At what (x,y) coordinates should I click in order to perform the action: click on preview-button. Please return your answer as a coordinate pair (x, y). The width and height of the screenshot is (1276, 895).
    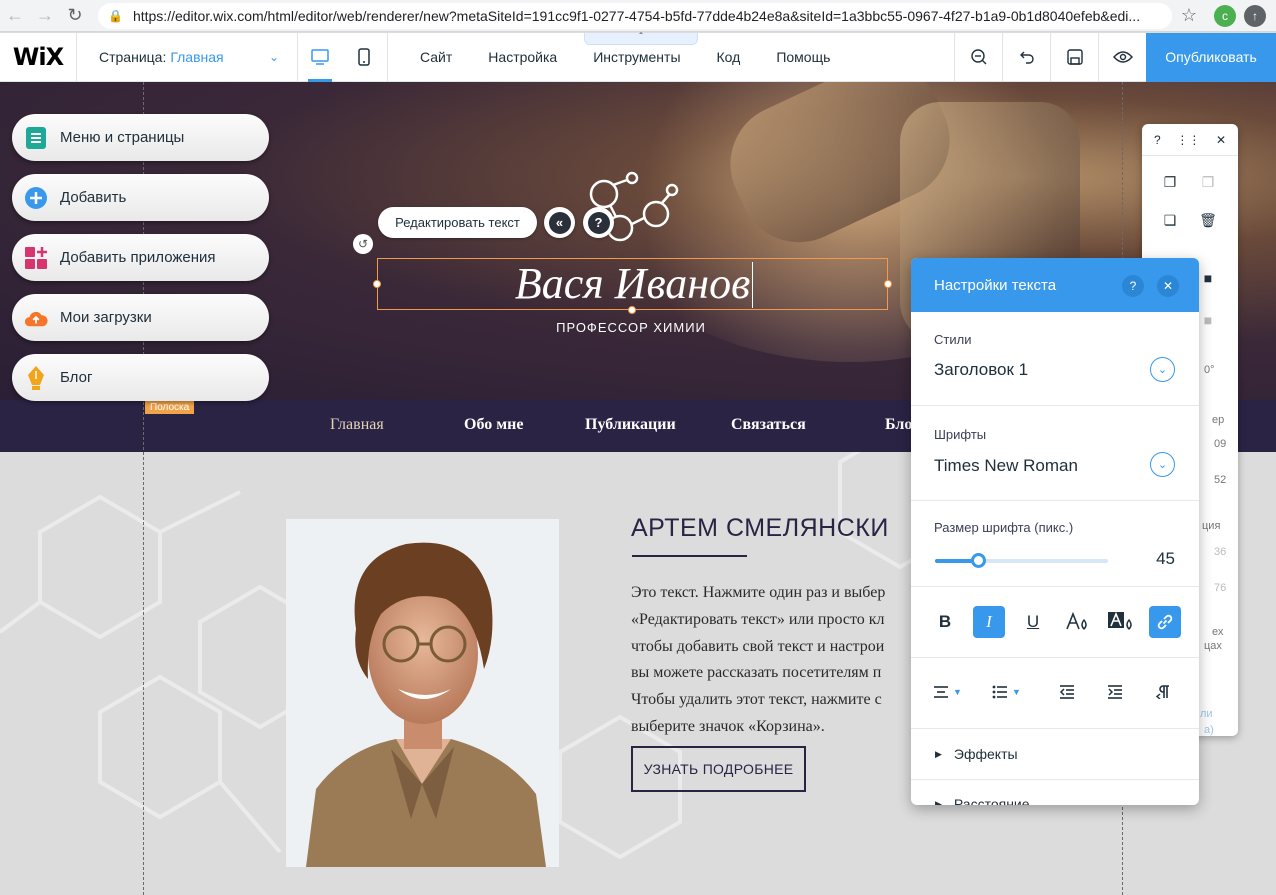
    Looking at the image, I should click on (1122, 57).